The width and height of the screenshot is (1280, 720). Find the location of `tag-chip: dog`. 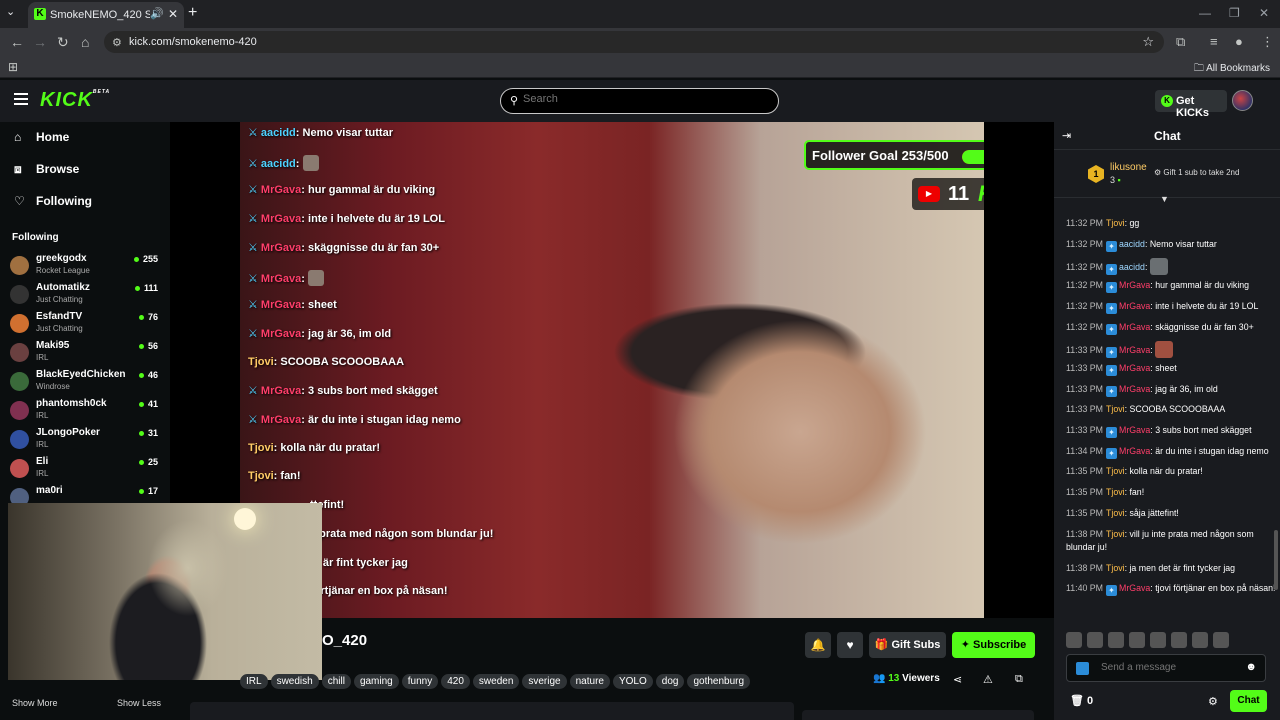

tag-chip: dog is located at coordinates (670, 681).